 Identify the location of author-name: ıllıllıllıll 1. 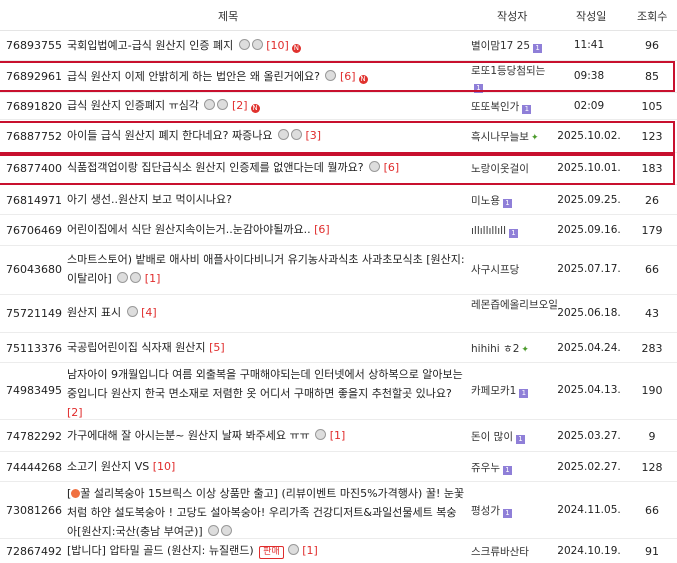
(515, 231).